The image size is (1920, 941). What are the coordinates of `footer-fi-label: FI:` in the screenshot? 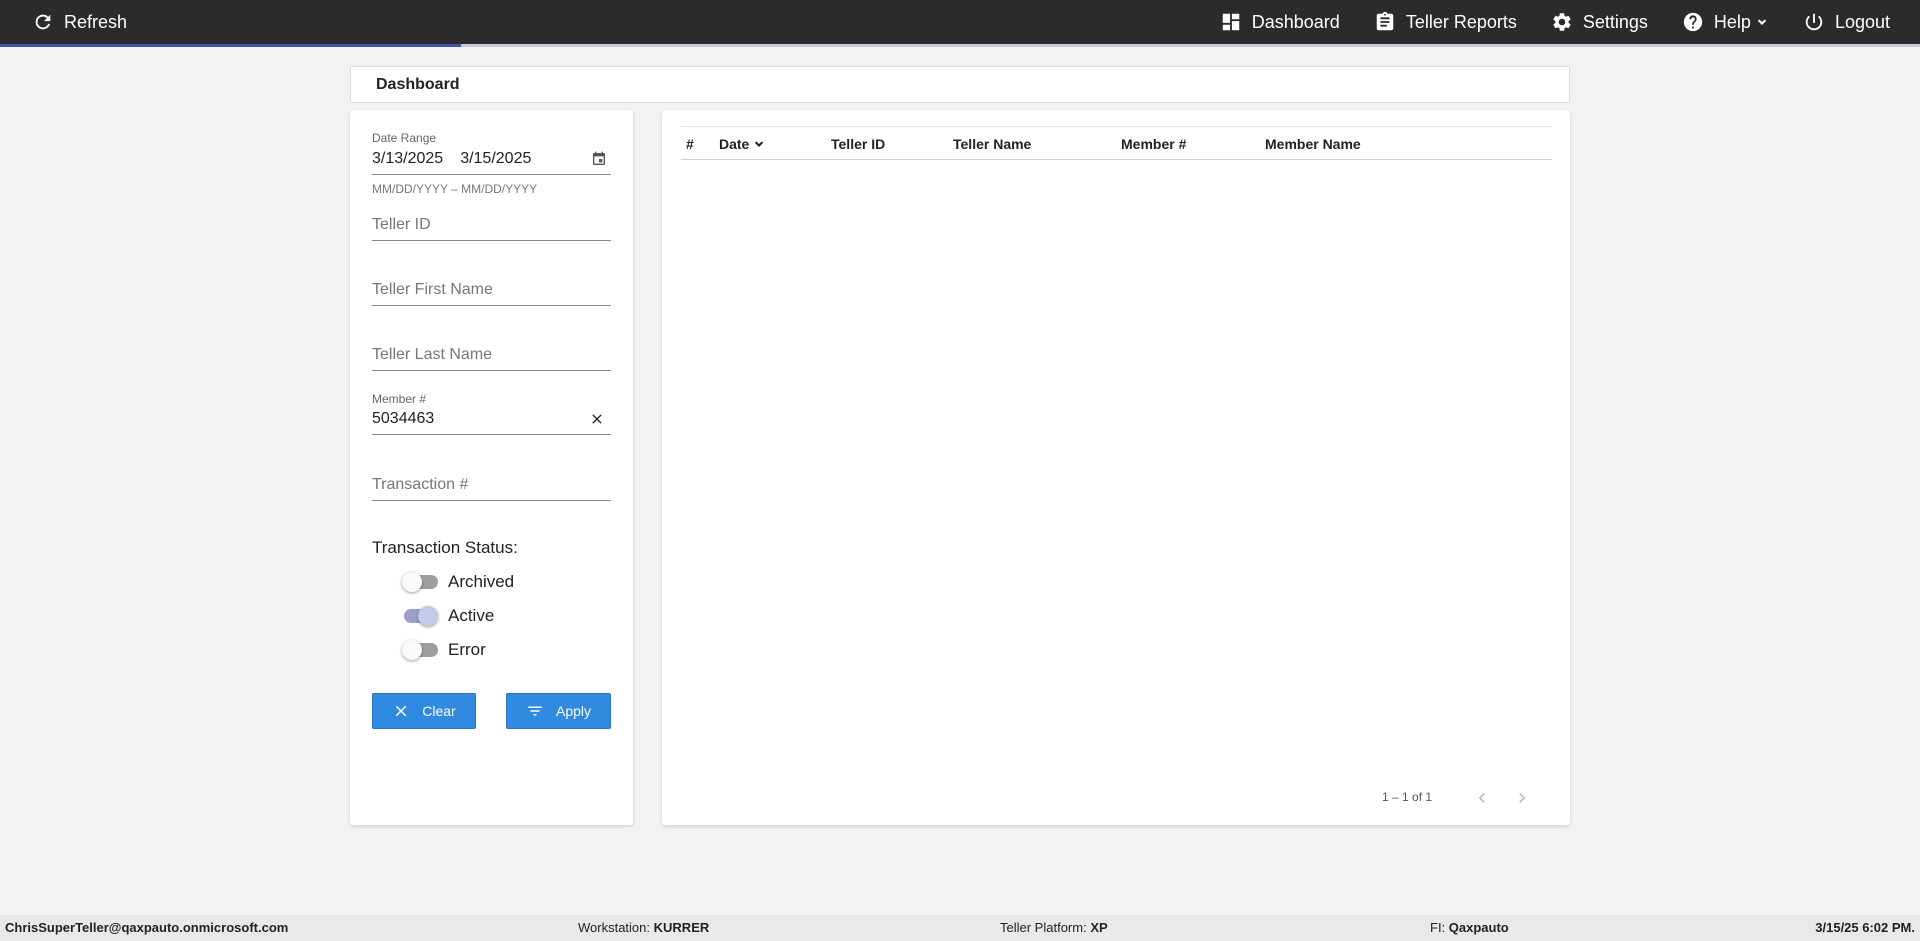 It's located at (1438, 927).